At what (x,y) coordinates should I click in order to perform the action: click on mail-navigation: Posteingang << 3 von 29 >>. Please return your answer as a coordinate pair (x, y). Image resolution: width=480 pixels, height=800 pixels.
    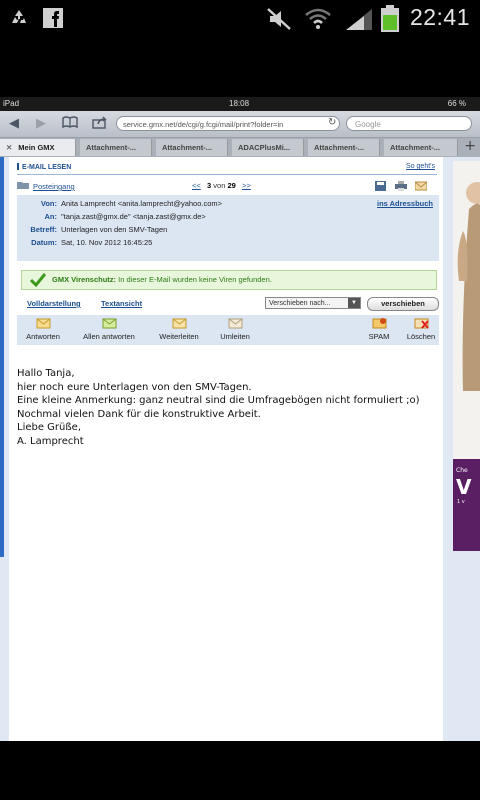
    Looking at the image, I should click on (228, 187).